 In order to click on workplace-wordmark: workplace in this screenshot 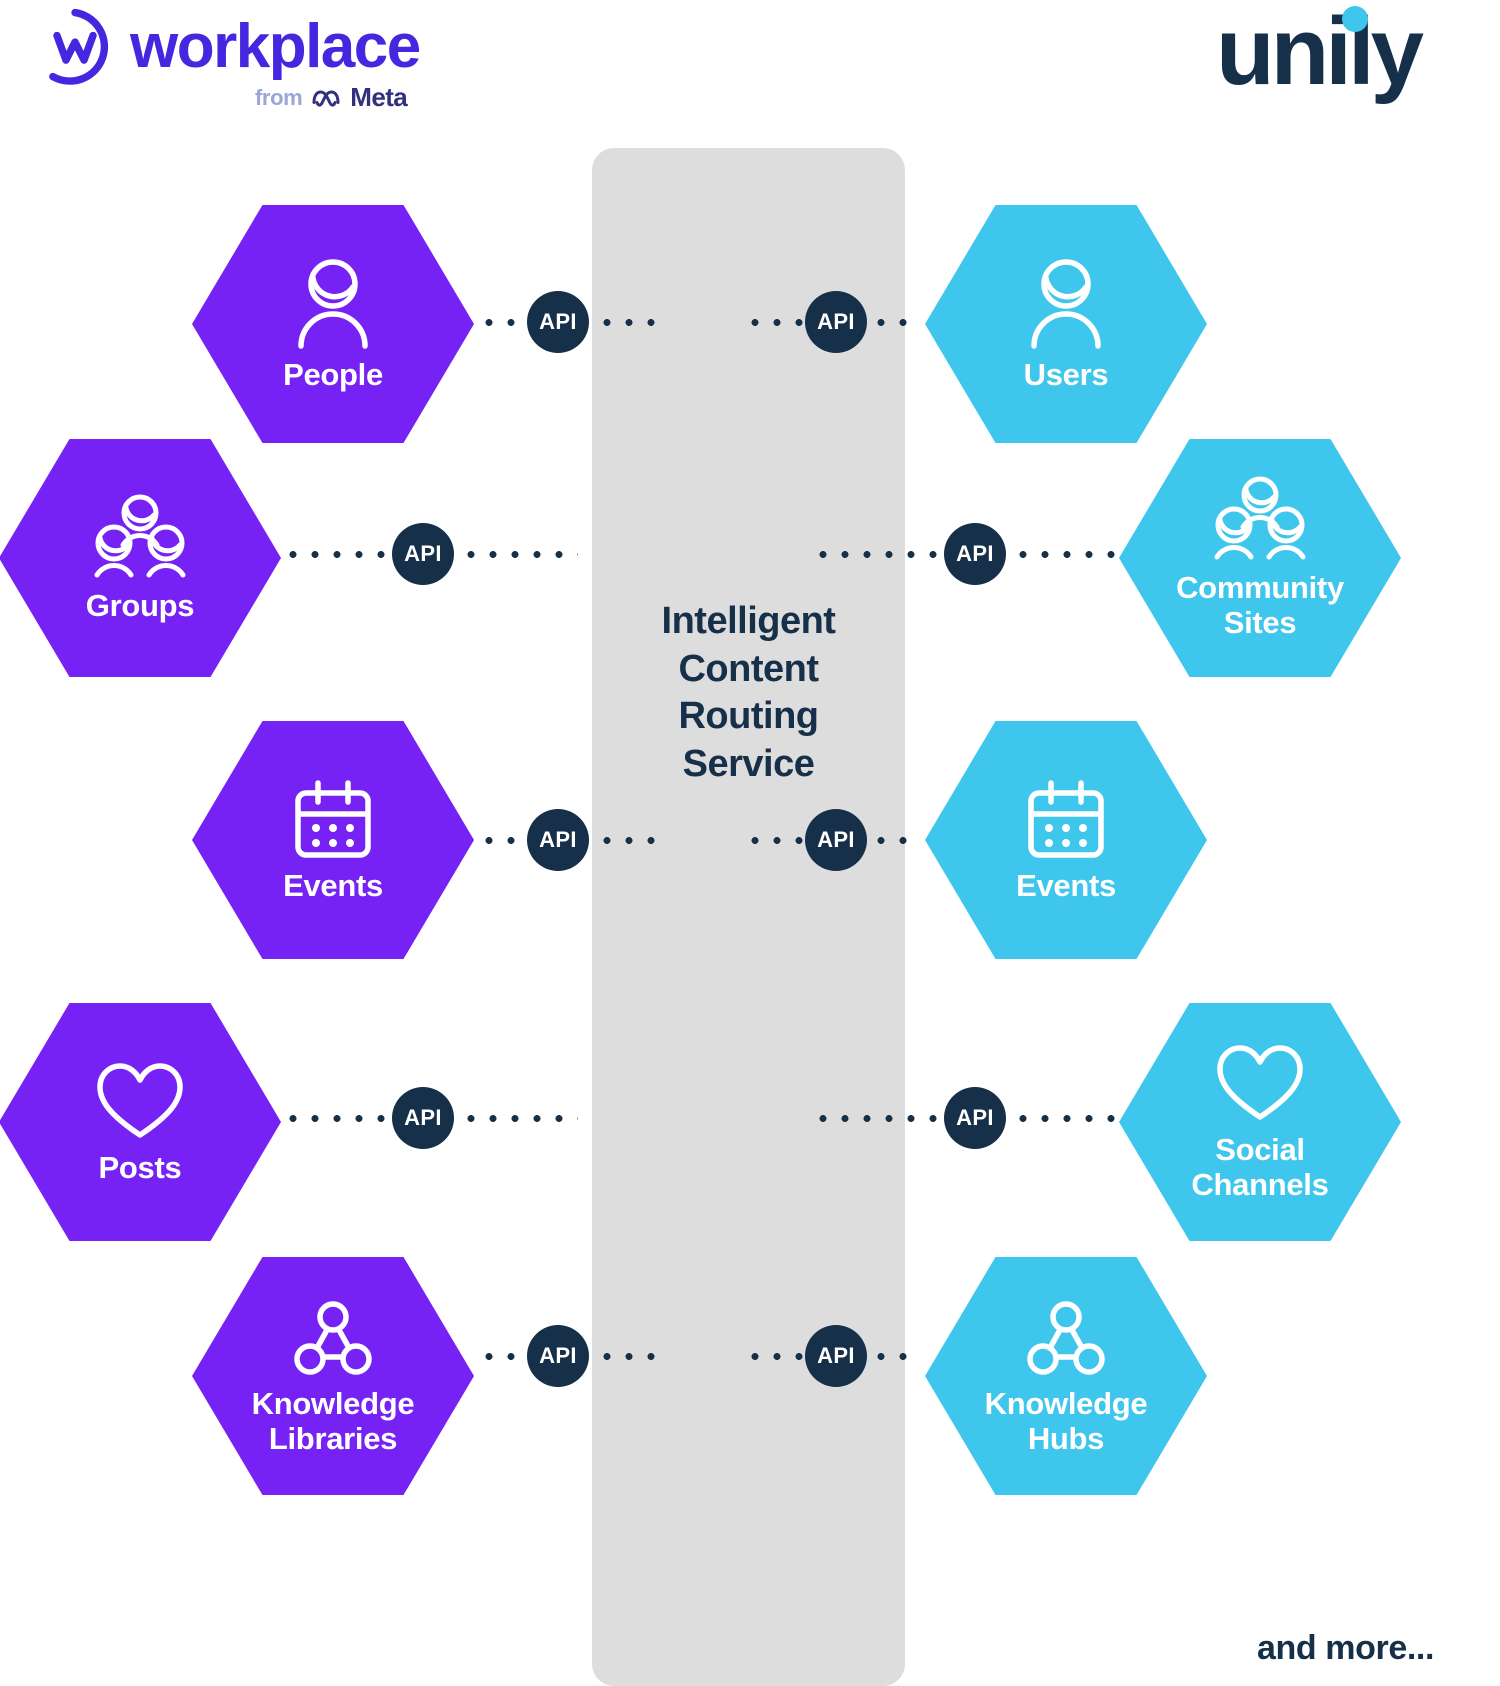, I will do `click(275, 46)`.